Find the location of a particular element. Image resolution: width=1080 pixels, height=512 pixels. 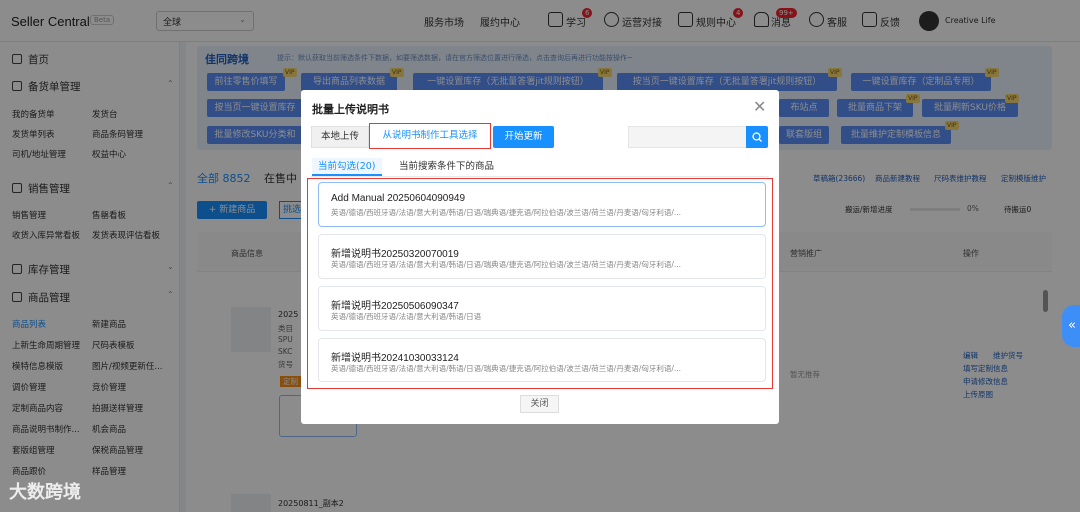

search-button is located at coordinates (757, 137).